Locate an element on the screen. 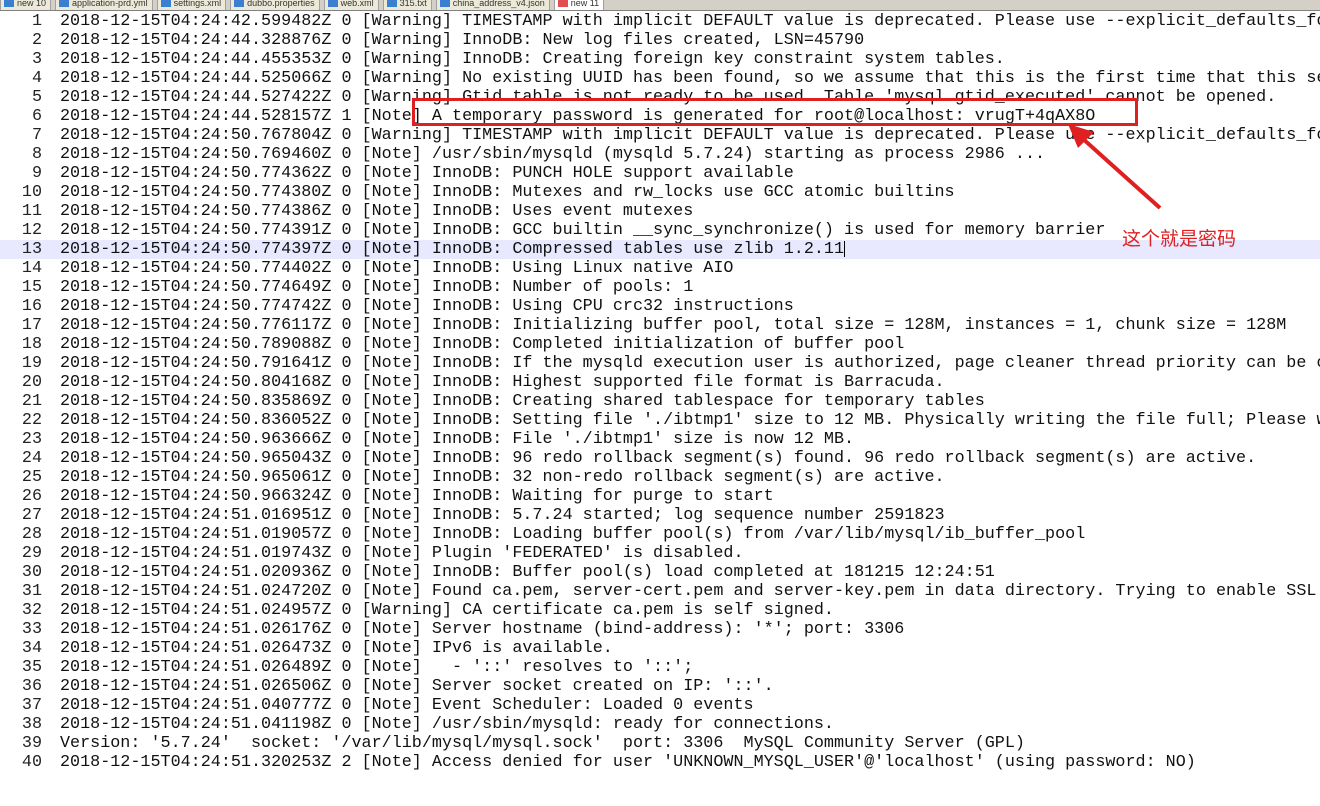  arrow-shaft is located at coordinates (1121, 173).